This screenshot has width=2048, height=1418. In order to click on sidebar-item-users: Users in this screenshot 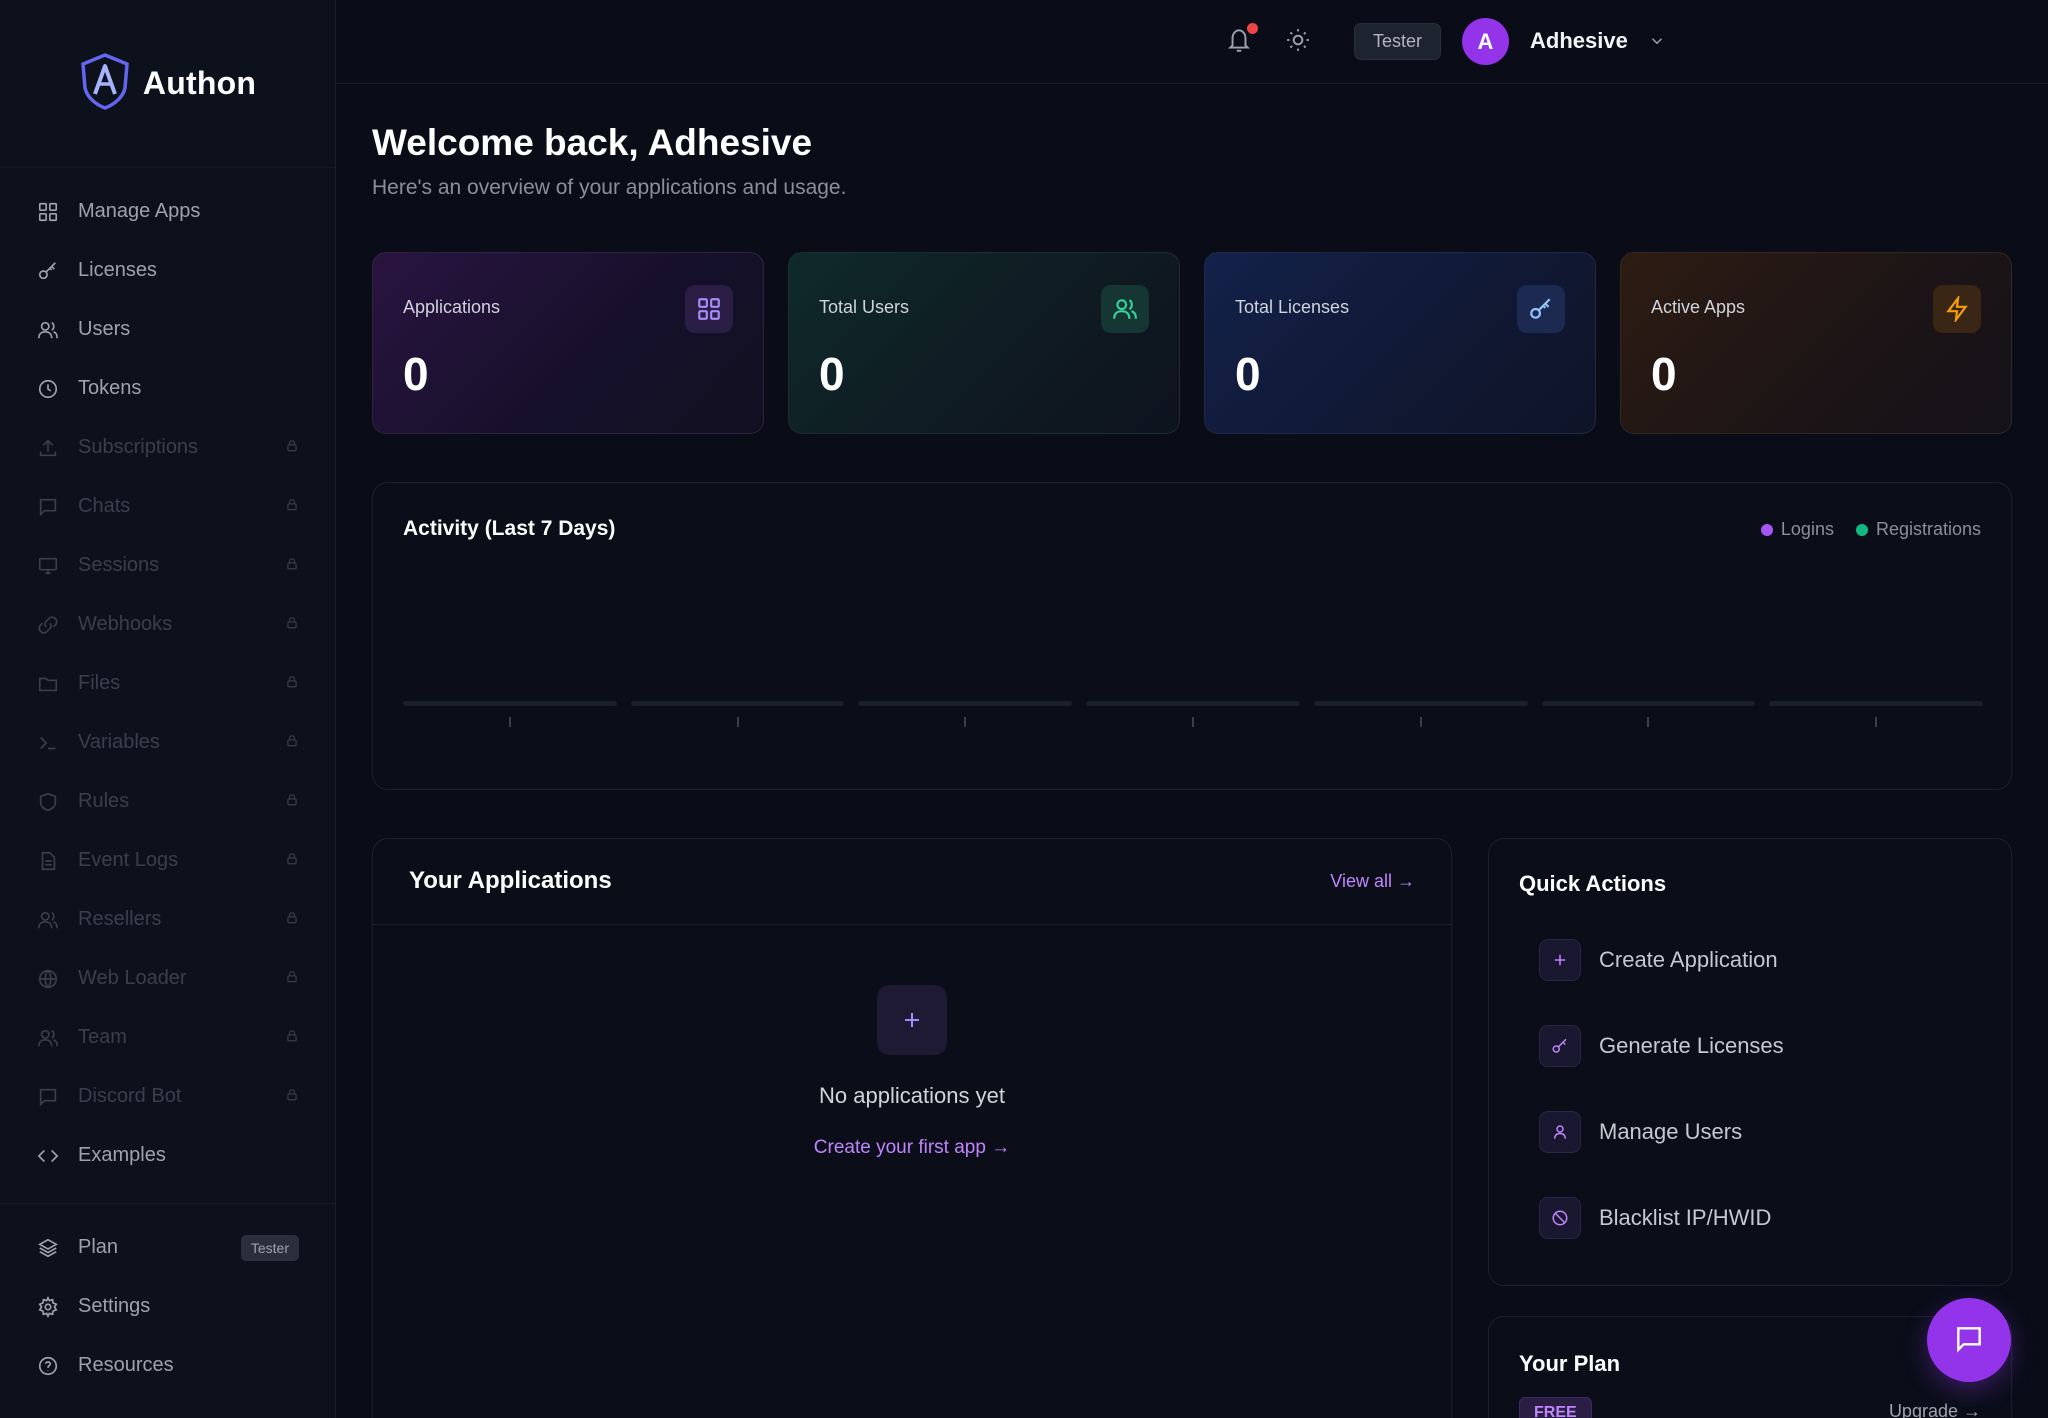, I will do `click(167, 329)`.